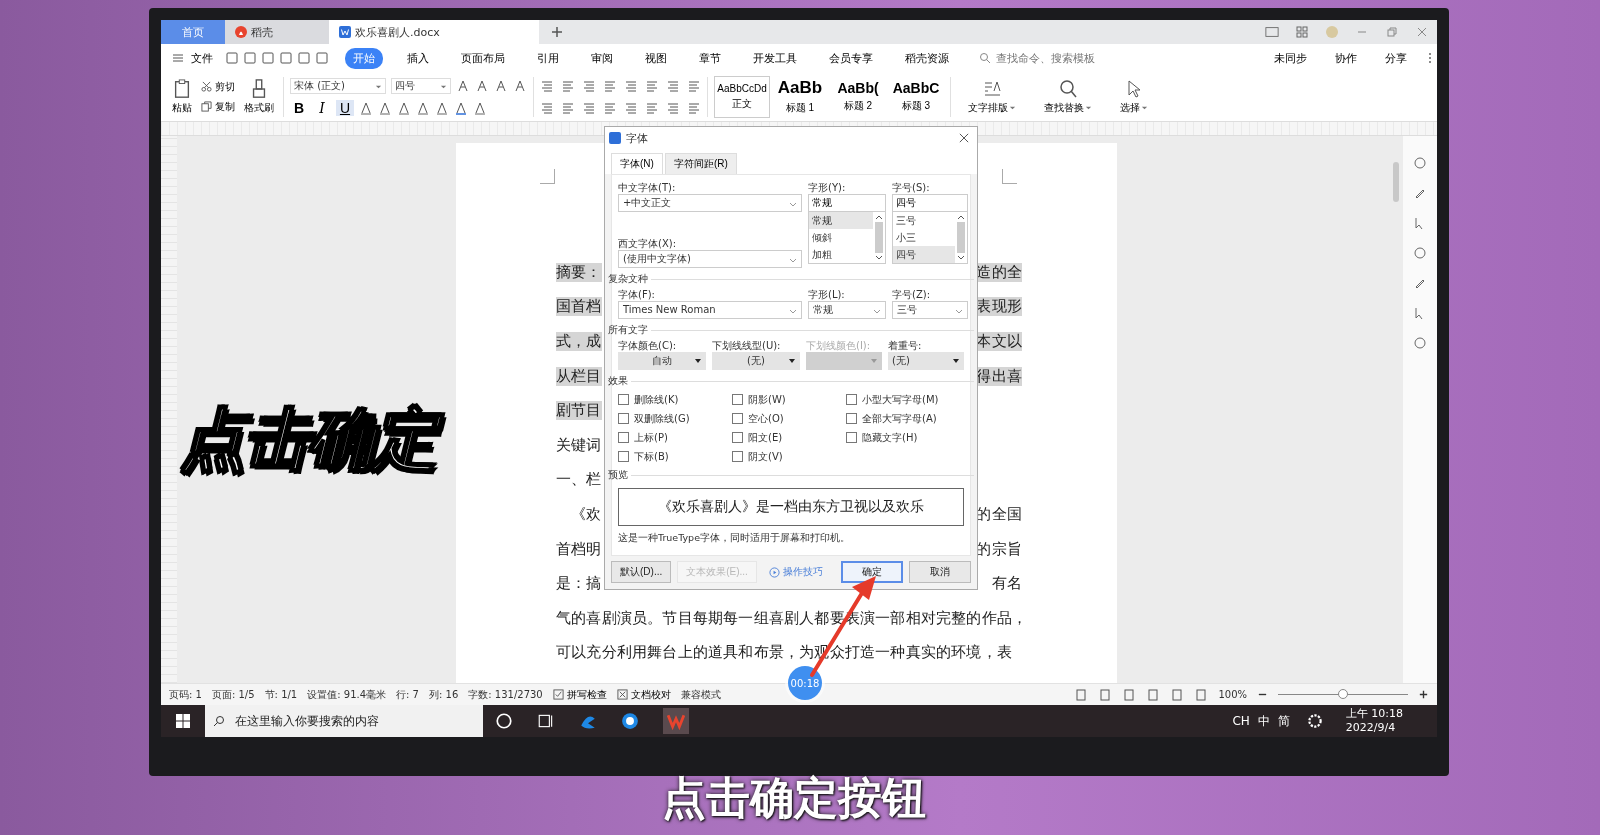 This screenshot has height=835, width=1600. What do you see at coordinates (355, 721) in the screenshot?
I see `taskbar-search-field: 在这里输入你要搜索的内容` at bounding box center [355, 721].